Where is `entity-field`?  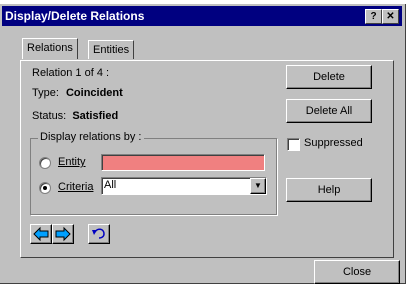 entity-field is located at coordinates (183, 162).